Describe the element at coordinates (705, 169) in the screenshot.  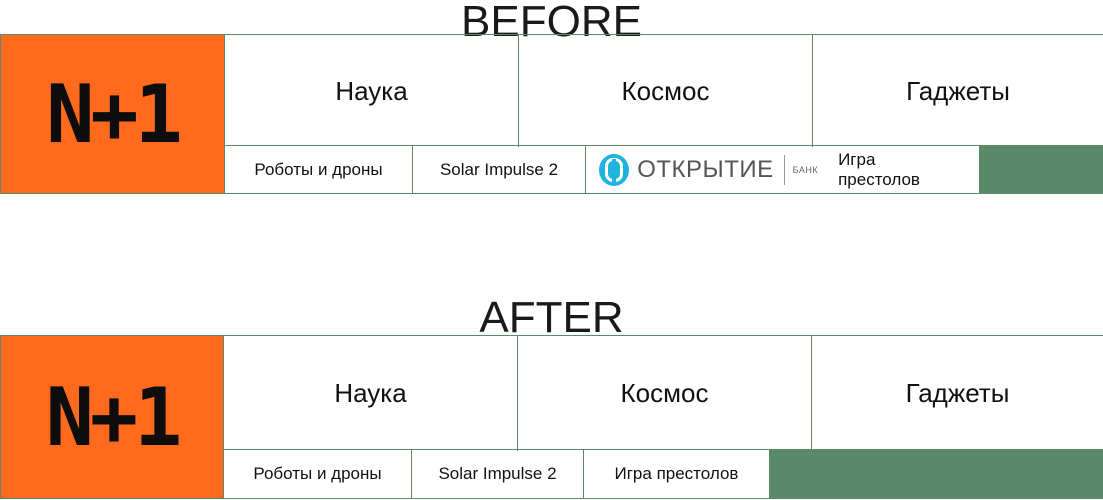
I see `sponsor-name: ОТКРЫТИЕ` at that location.